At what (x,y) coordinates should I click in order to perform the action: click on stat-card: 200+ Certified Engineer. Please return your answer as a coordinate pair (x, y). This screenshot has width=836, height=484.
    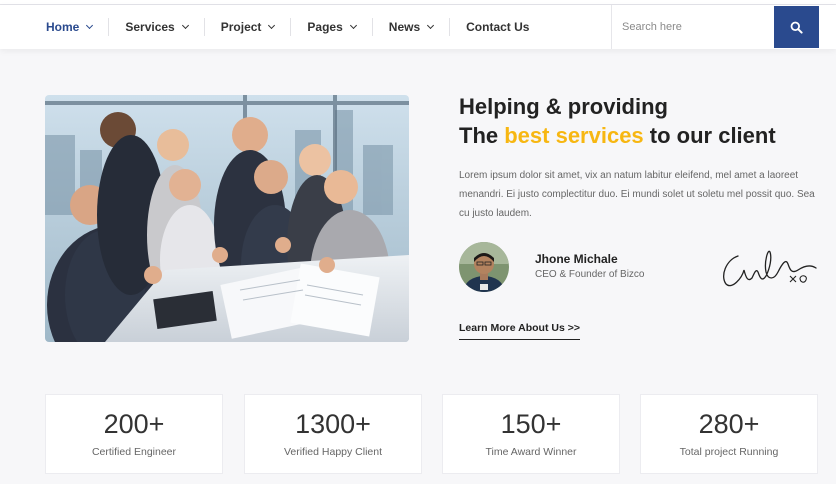
    Looking at the image, I should click on (134, 434).